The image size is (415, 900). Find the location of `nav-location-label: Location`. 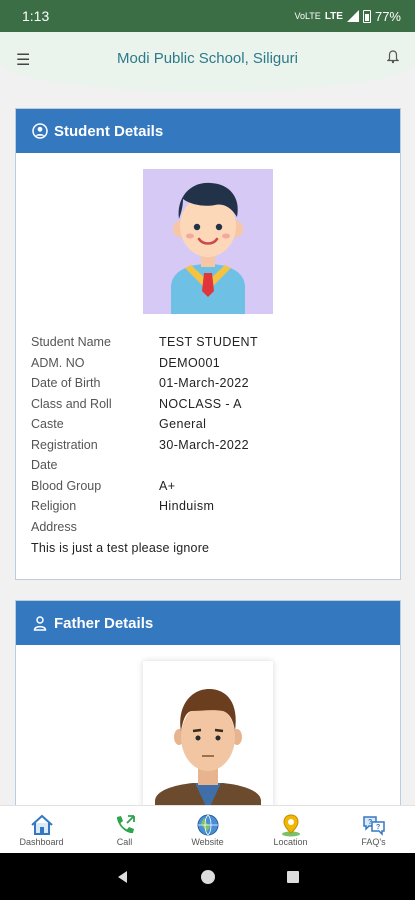

nav-location-label: Location is located at coordinates (290, 841).